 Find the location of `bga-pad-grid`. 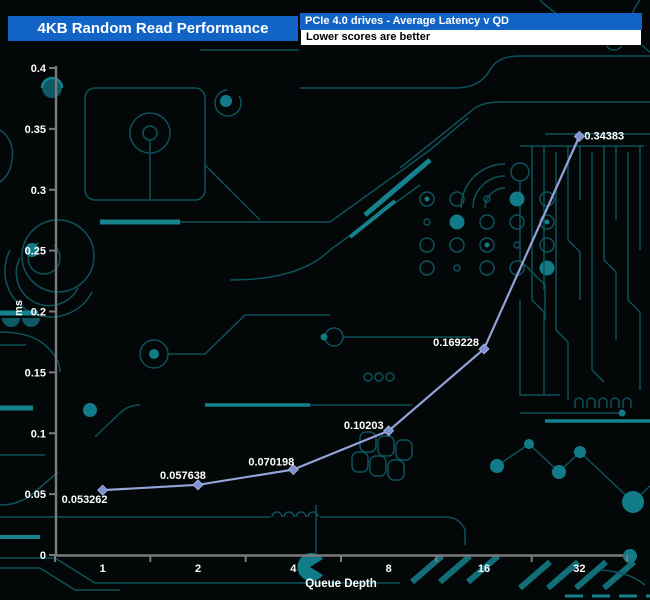

bga-pad-grid is located at coordinates (487, 233).